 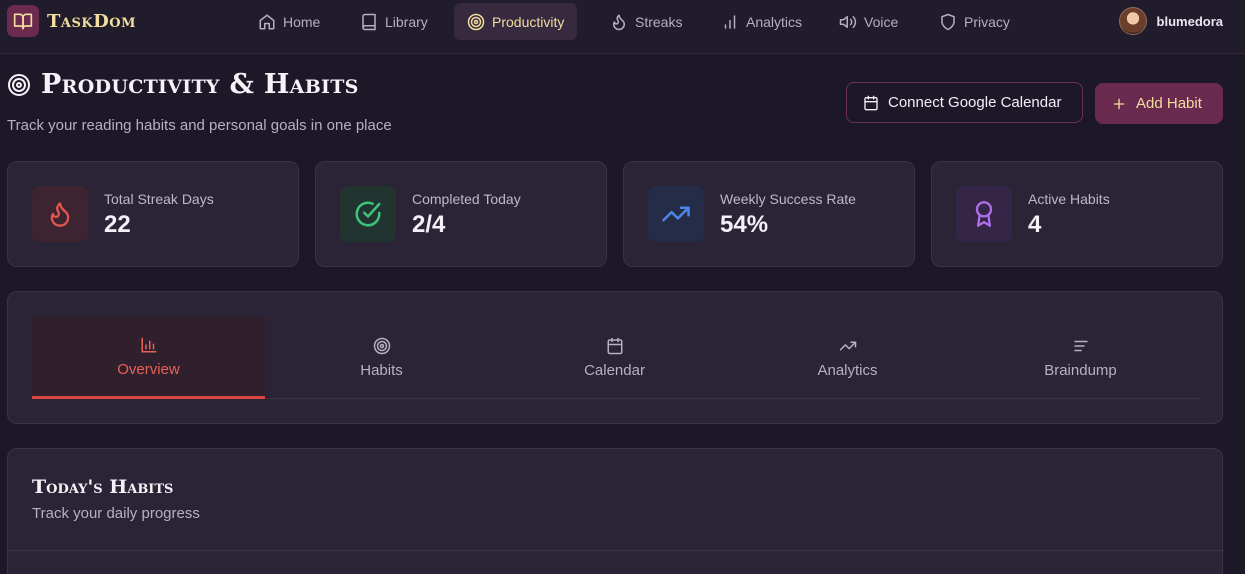 What do you see at coordinates (1119, 104) in the screenshot?
I see `plus-icon` at bounding box center [1119, 104].